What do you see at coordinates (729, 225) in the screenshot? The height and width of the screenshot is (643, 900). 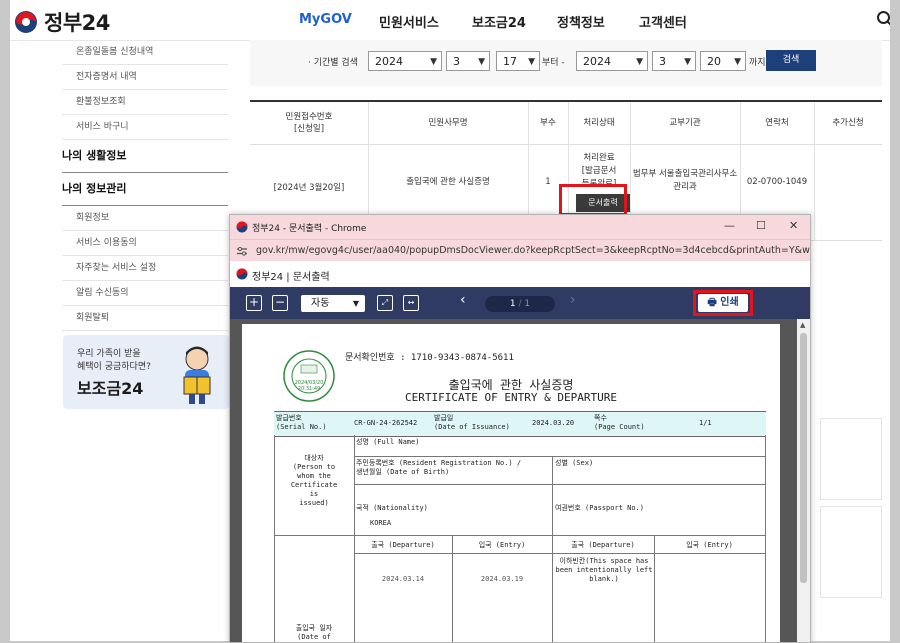 I see `minimize-icon: —` at bounding box center [729, 225].